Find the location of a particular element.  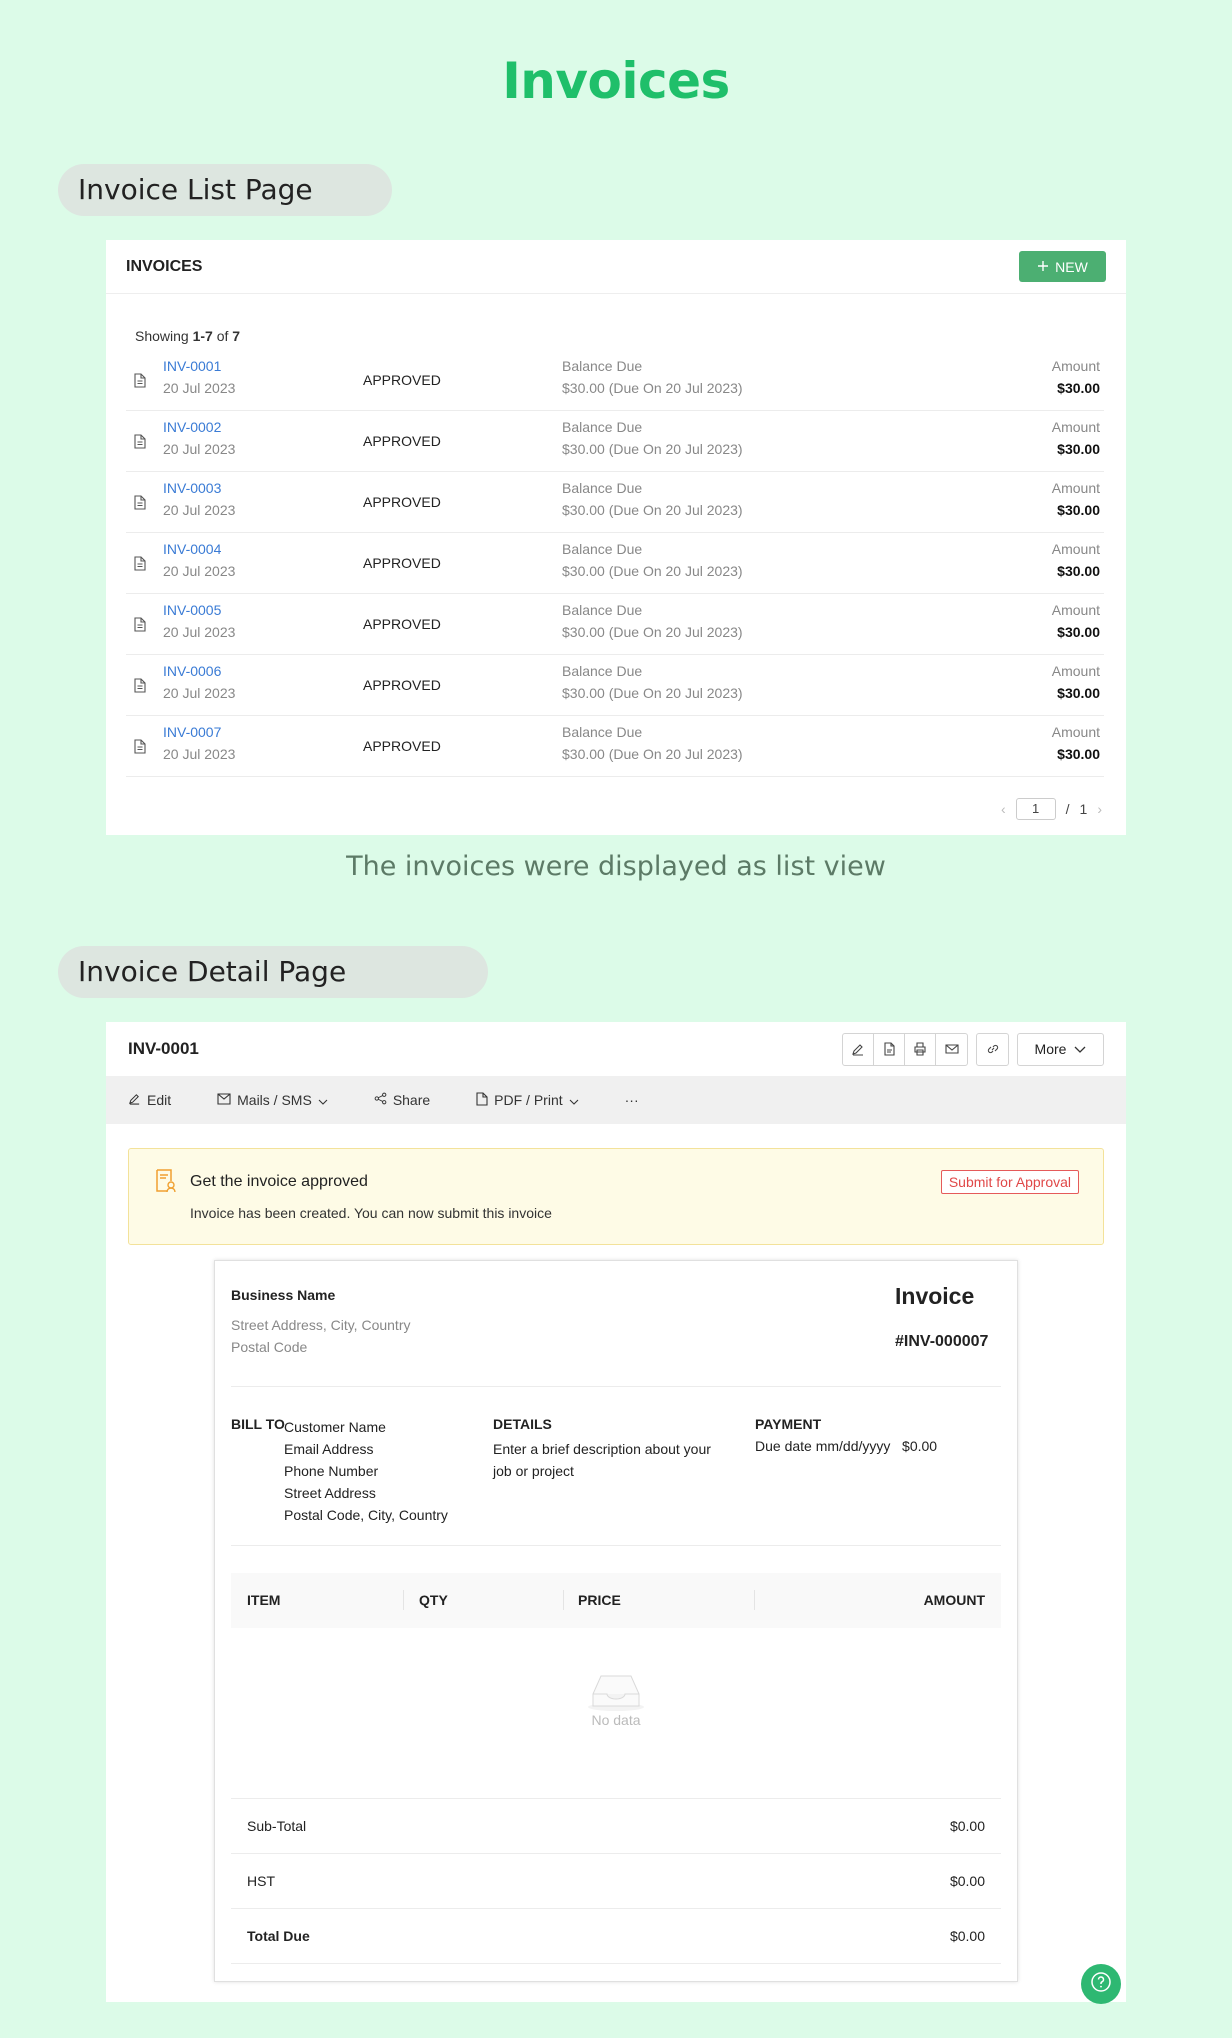

business-postal: Postal Code is located at coordinates (269, 1347).